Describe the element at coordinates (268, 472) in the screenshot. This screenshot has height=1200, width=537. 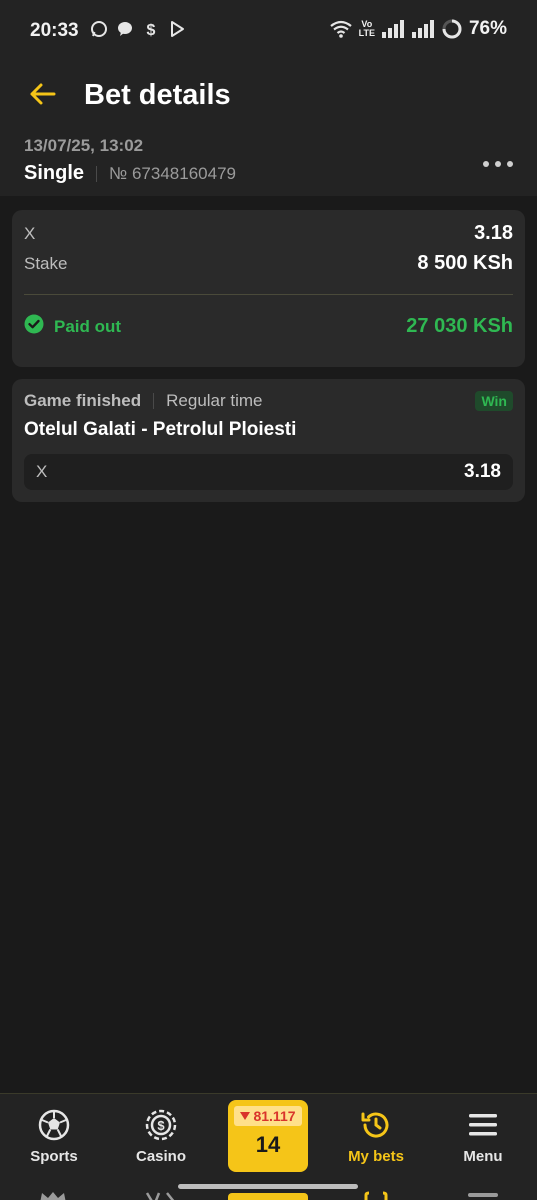
I see `selection-box: X 3.18` at that location.